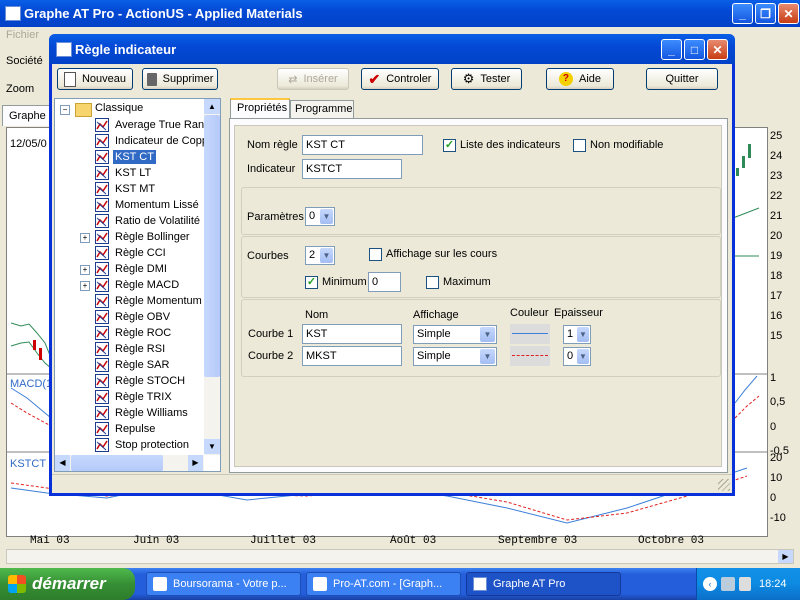 Image resolution: width=800 pixels, height=600 pixels. Describe the element at coordinates (320, 255) in the screenshot. I see `courbes-combo: 2 ▼` at that location.